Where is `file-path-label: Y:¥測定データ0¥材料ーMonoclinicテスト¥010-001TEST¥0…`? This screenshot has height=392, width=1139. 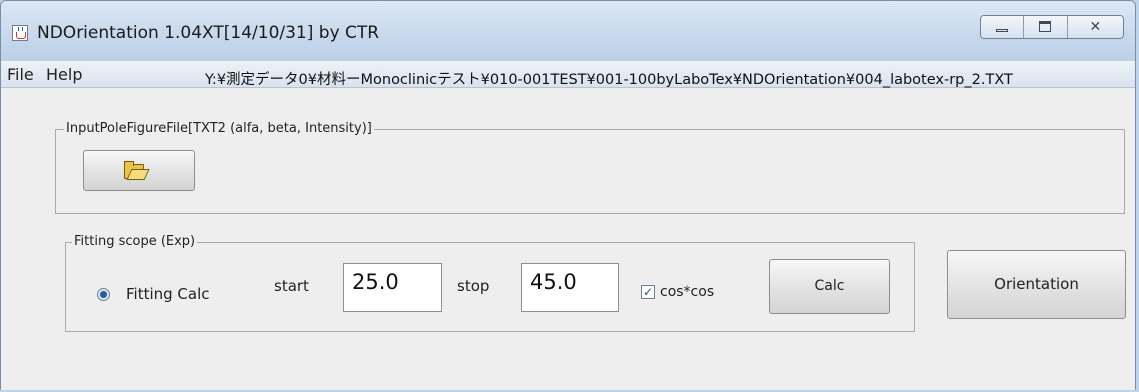 file-path-label: Y:¥測定データ0¥材料ーMonoclinicテスト¥010-001TEST¥0… is located at coordinates (609, 80).